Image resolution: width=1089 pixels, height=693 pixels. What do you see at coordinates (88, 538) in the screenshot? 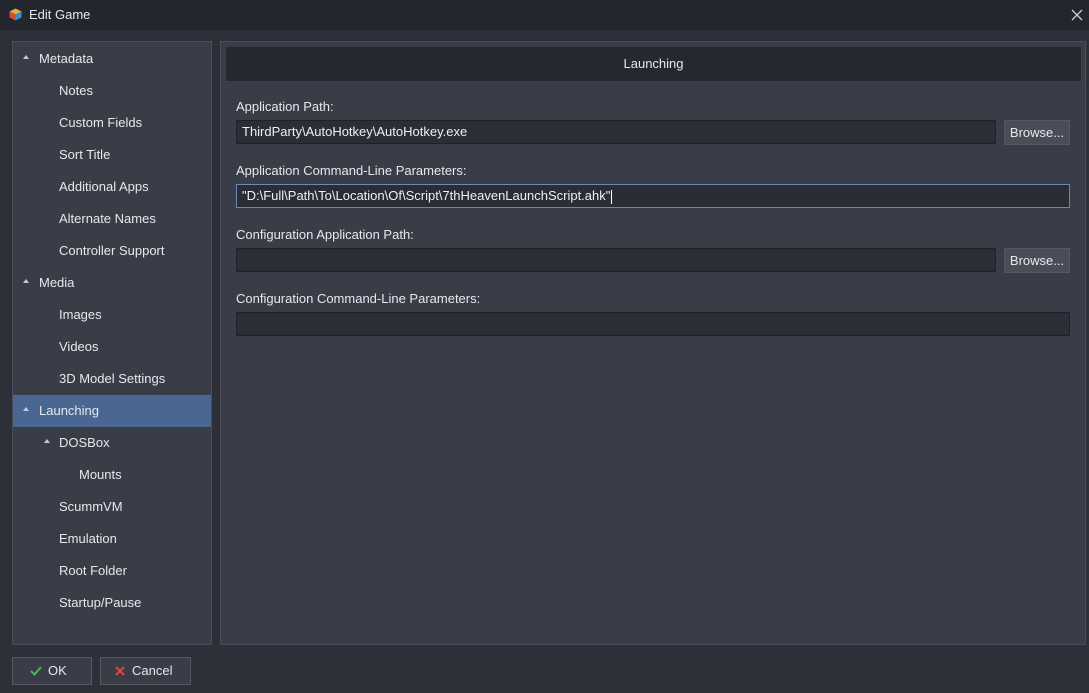
I see `sidebar-item-label: Emulation` at bounding box center [88, 538].